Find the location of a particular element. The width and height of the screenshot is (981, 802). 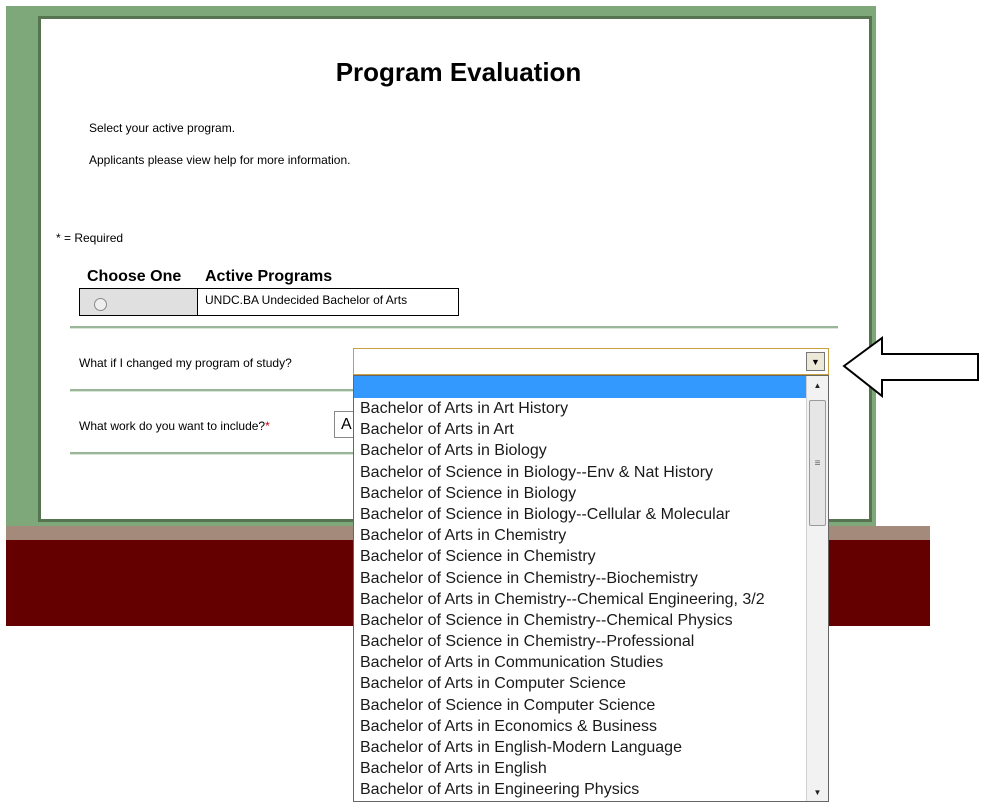

dropdown-option: Bachelor of Science in Biology is located at coordinates (591, 493).